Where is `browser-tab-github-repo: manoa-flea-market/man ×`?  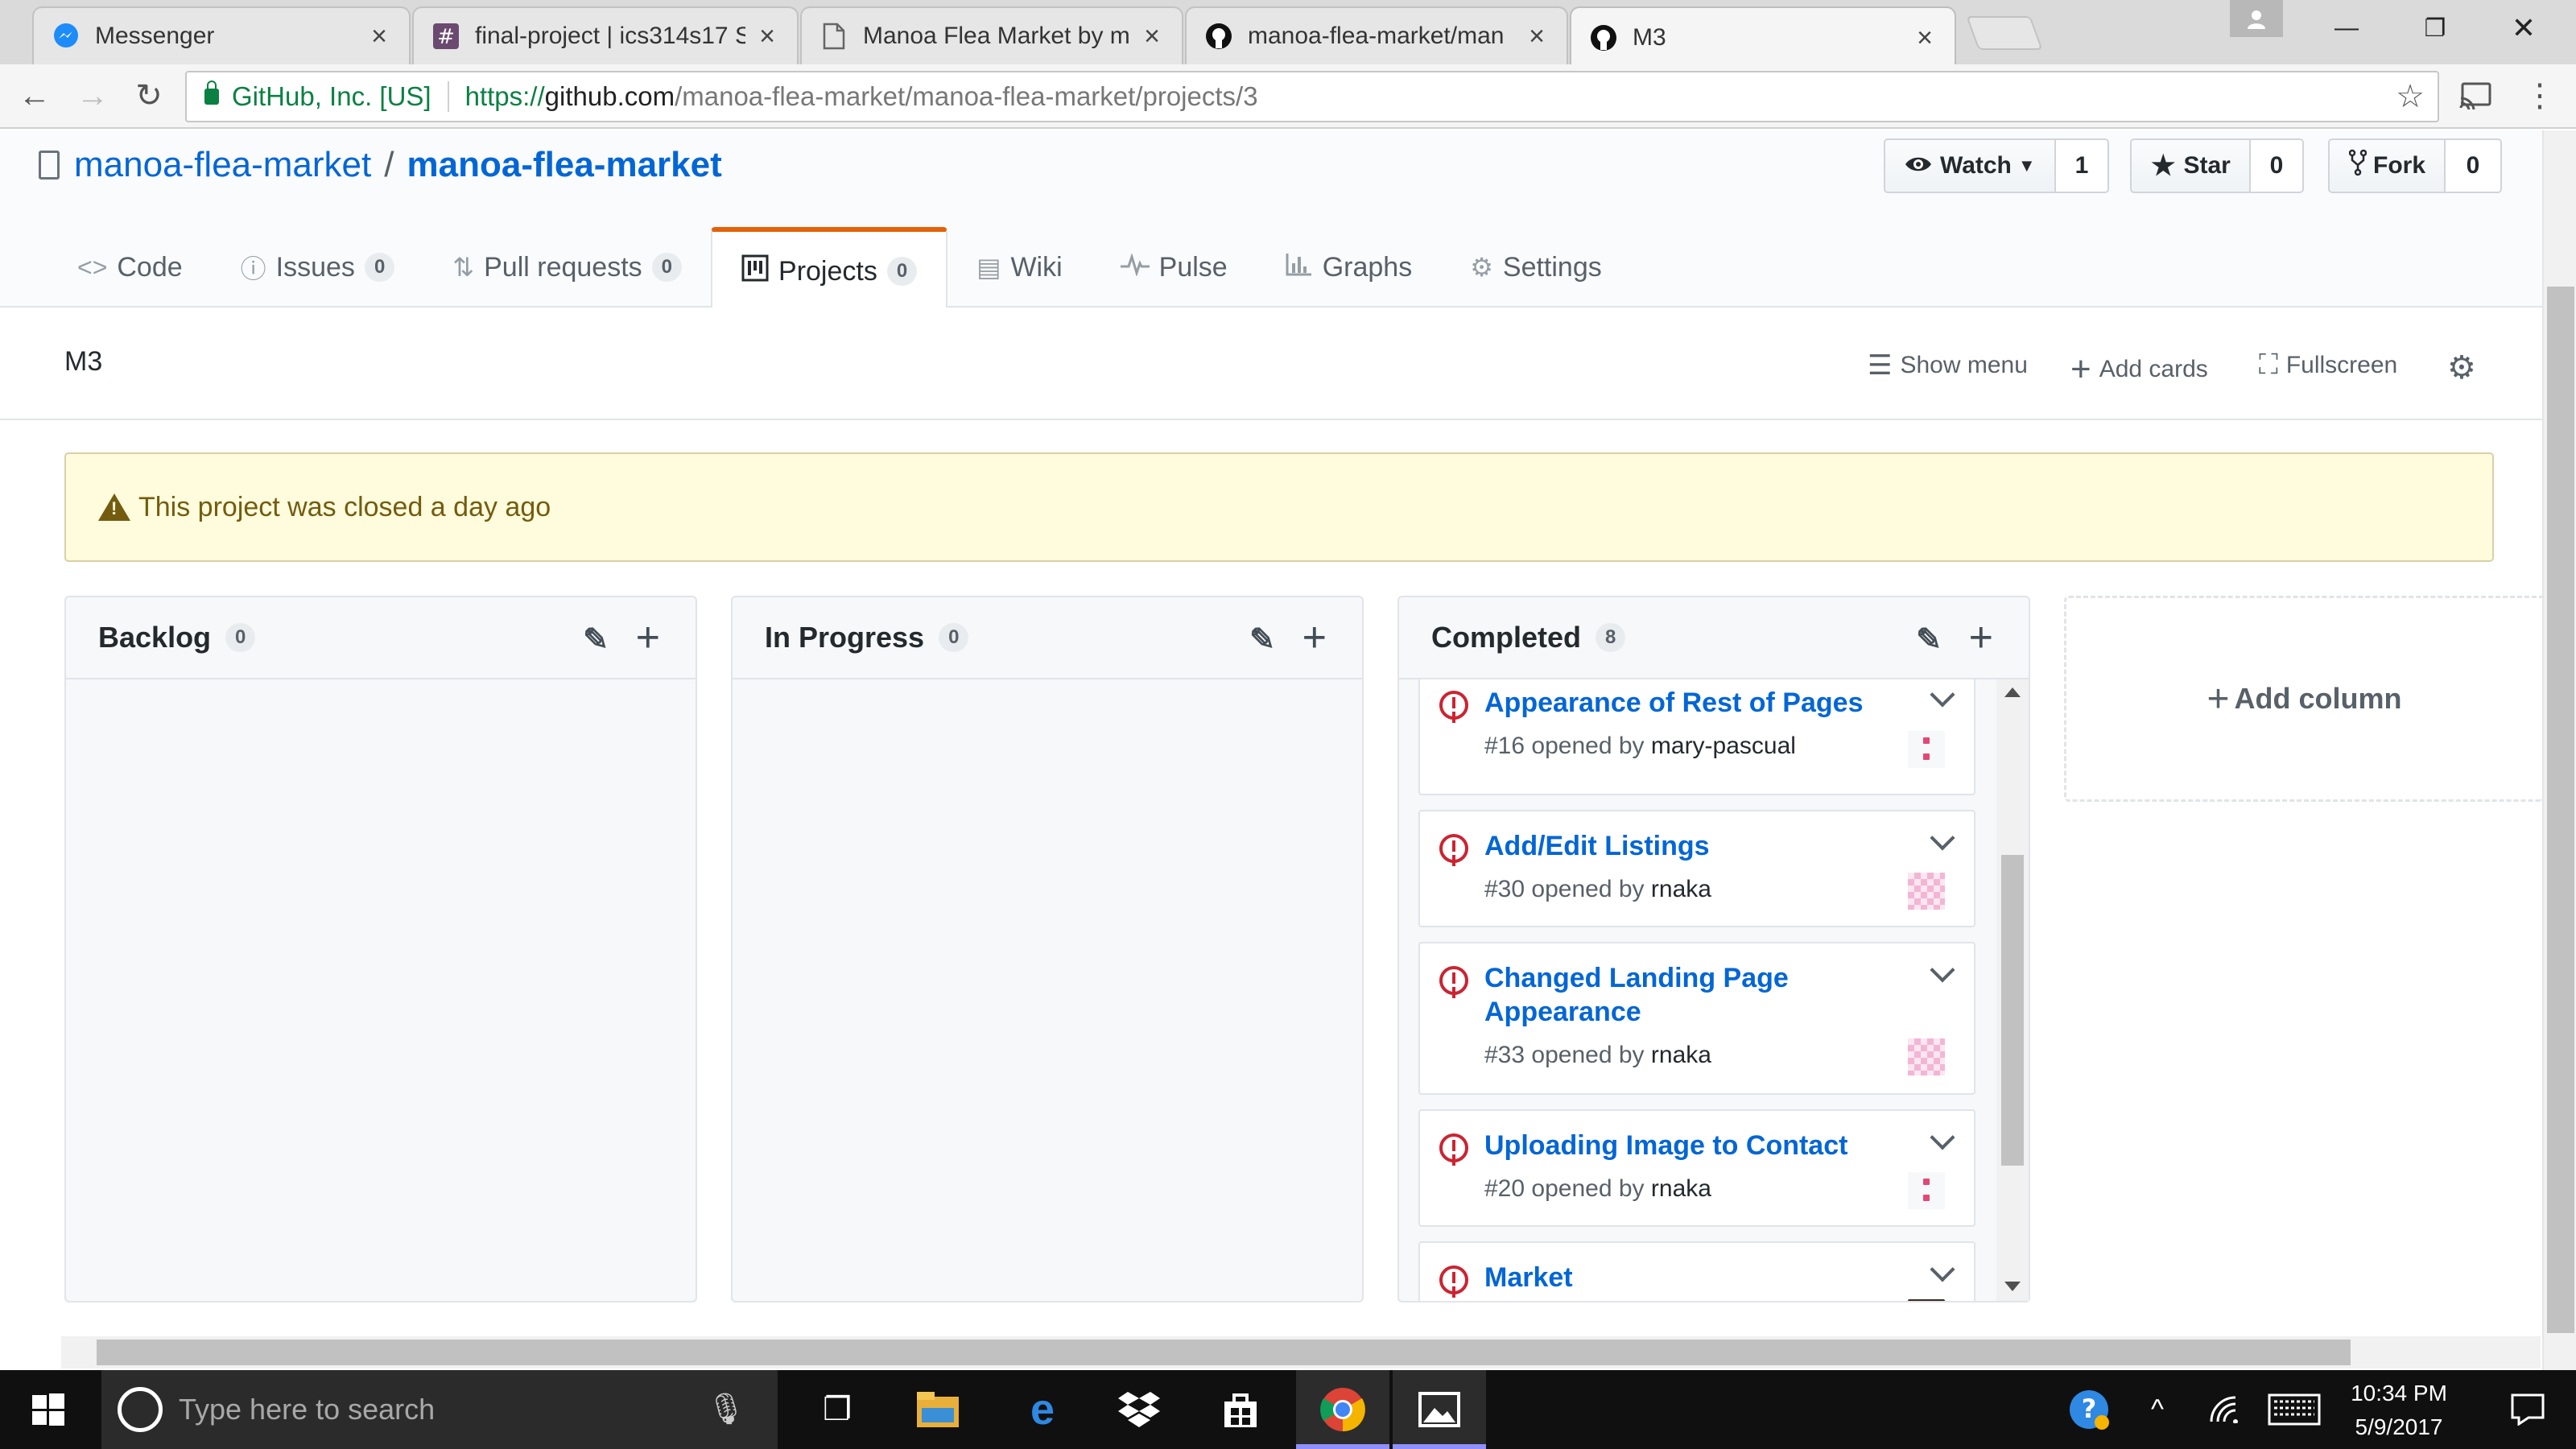
browser-tab-github-repo: manoa-flea-market/man × is located at coordinates (1376, 35).